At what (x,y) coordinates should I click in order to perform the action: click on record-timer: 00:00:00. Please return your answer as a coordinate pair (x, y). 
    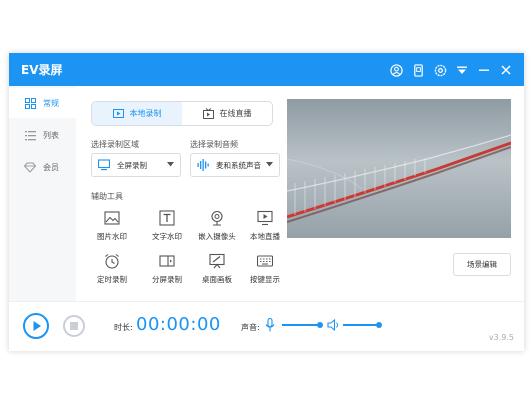
    Looking at the image, I should click on (178, 324).